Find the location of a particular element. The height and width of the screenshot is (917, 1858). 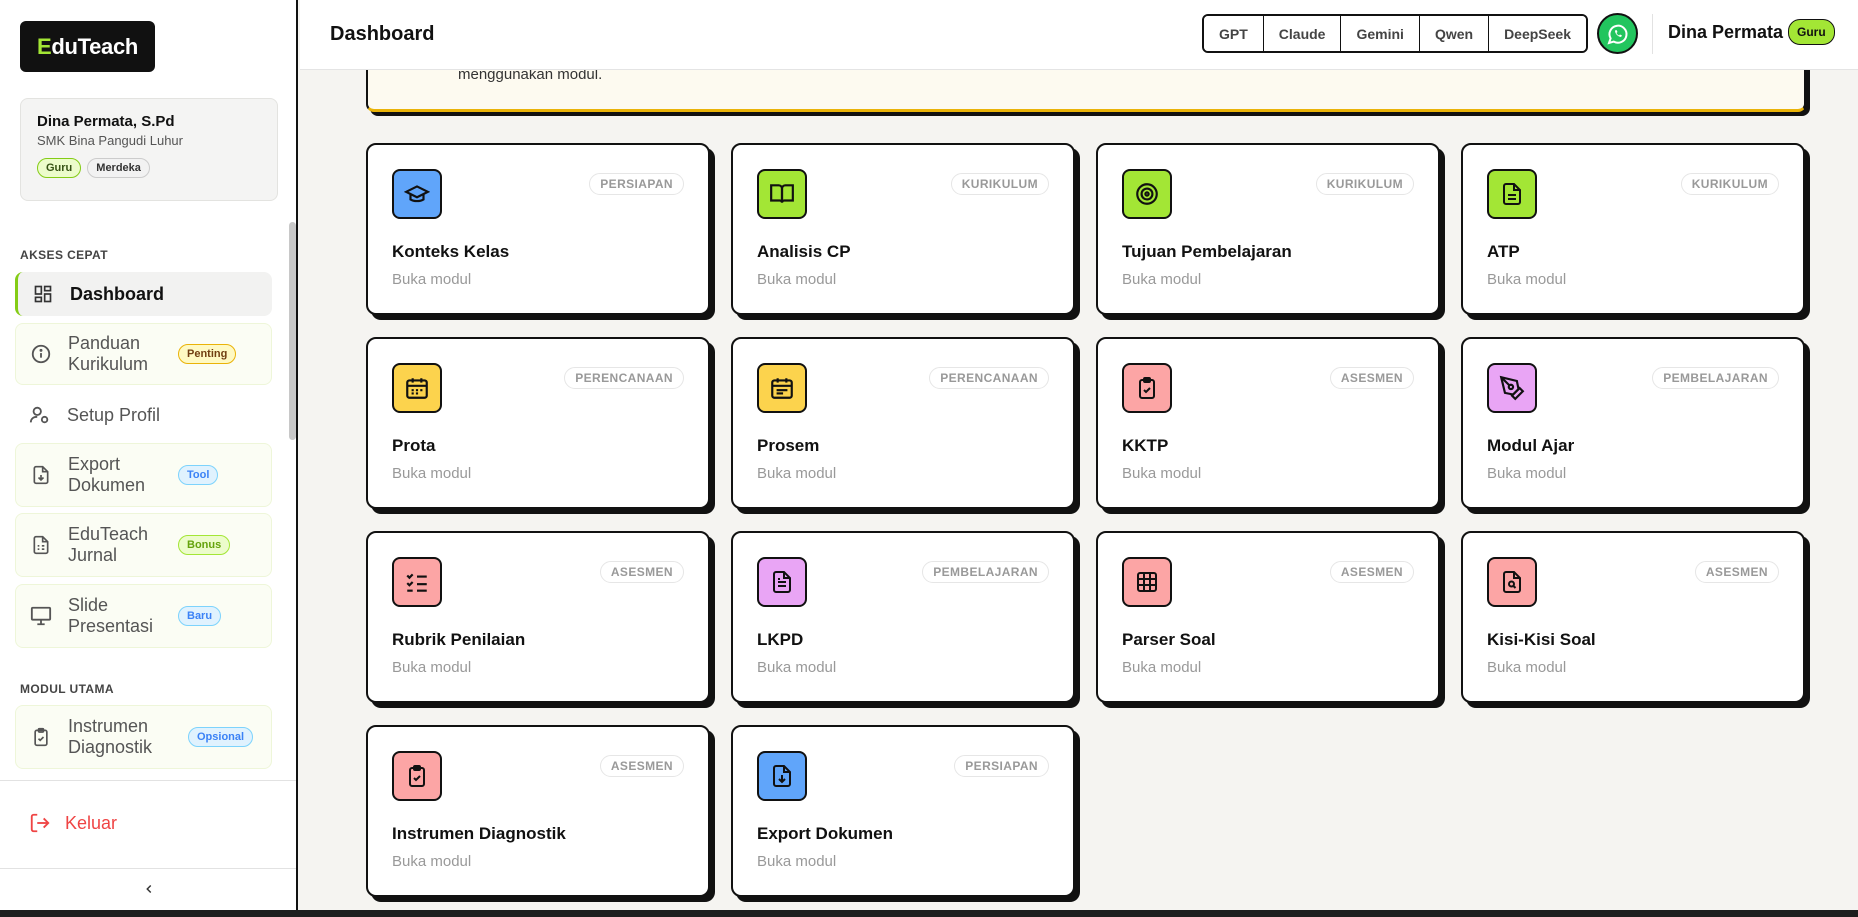

target-icon is located at coordinates (1147, 194).